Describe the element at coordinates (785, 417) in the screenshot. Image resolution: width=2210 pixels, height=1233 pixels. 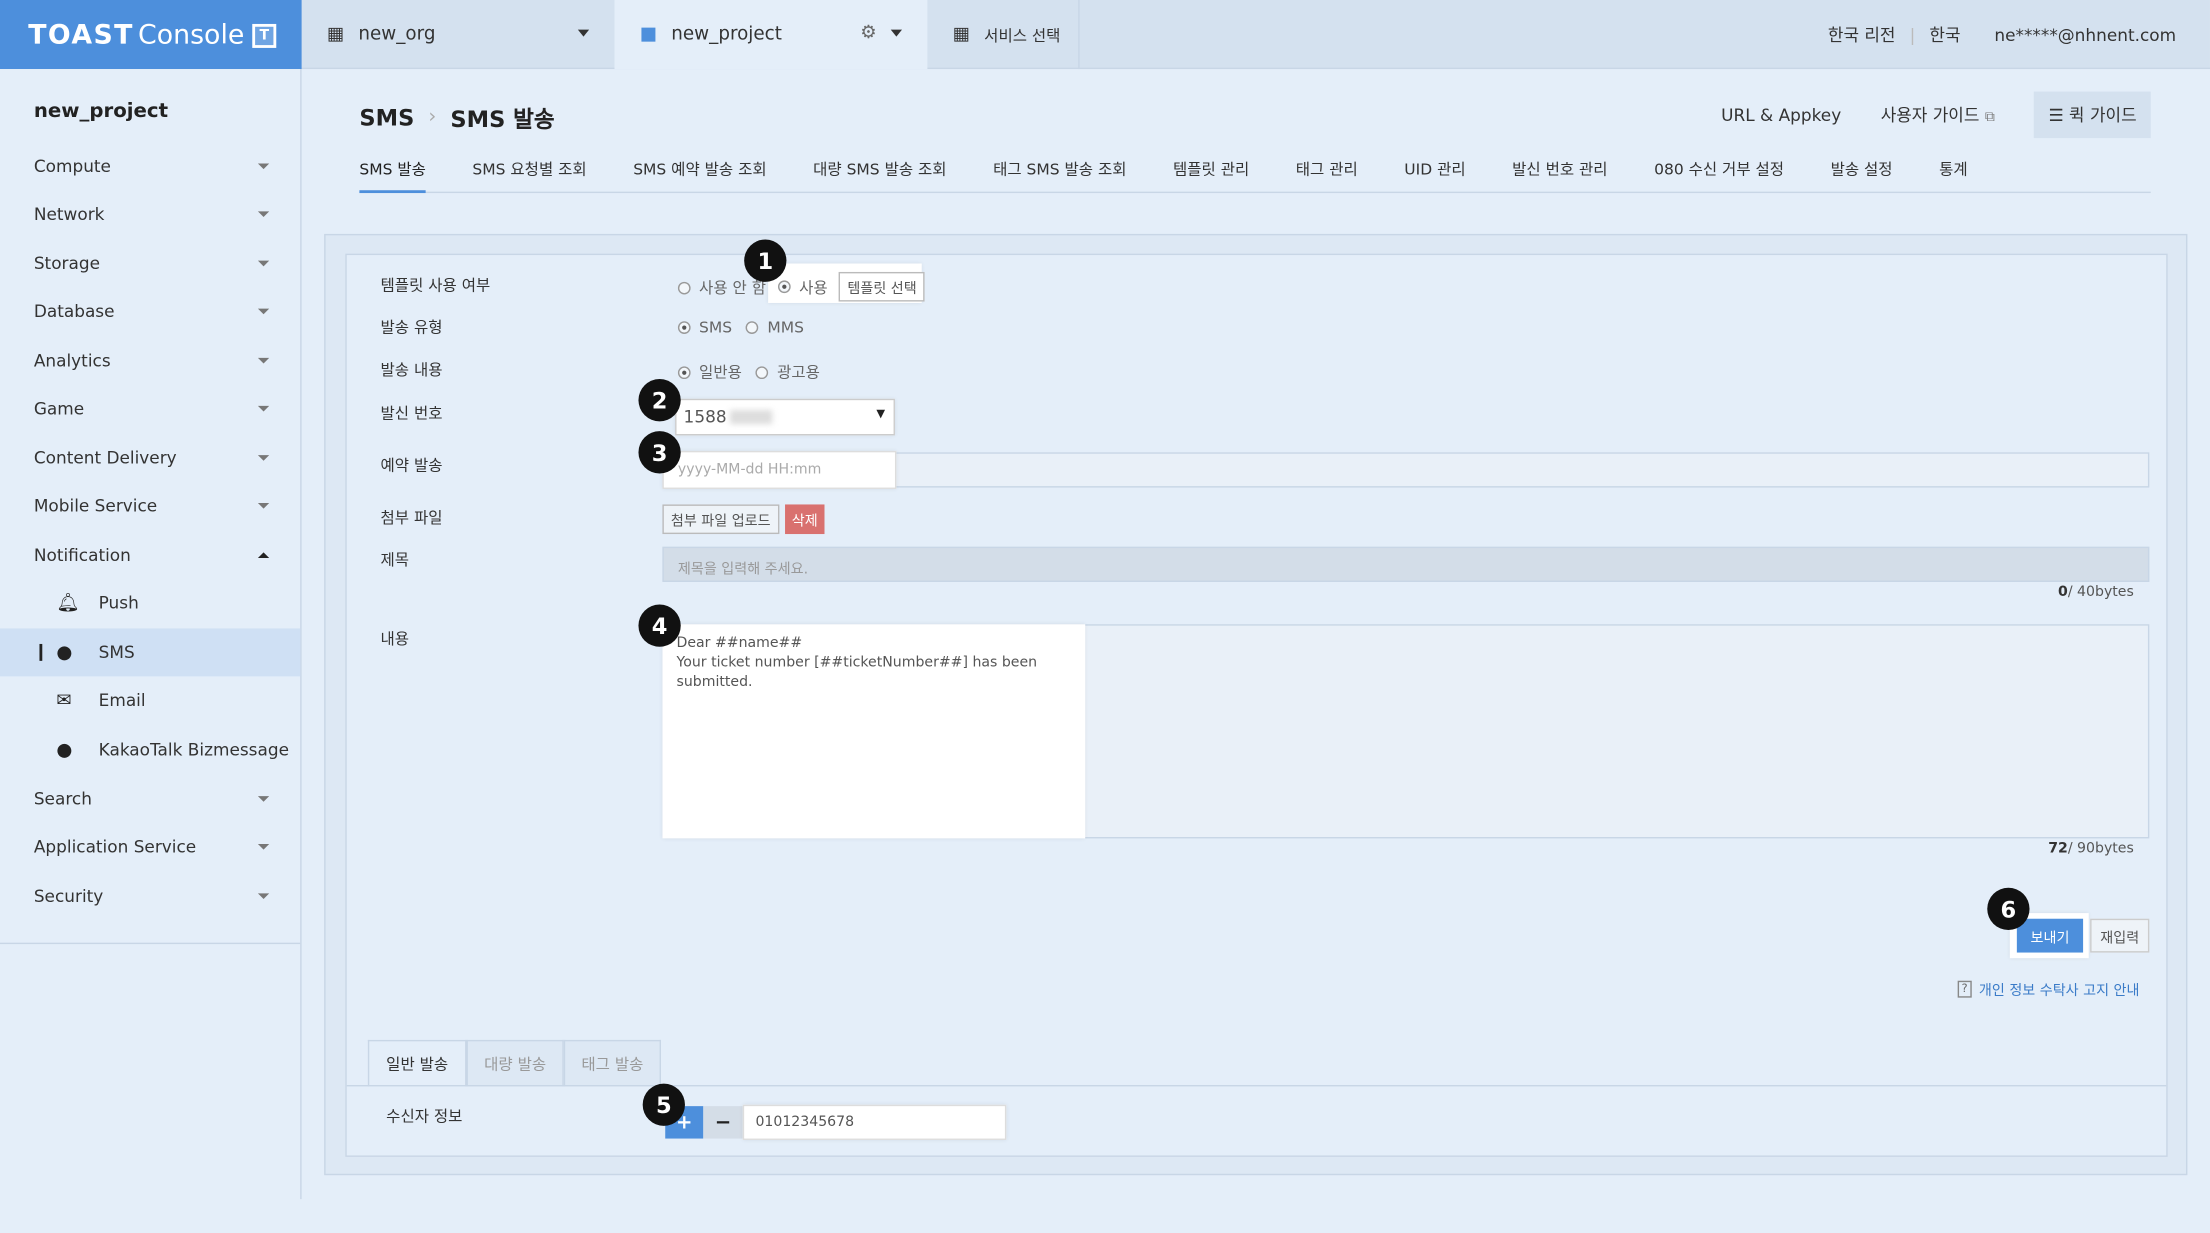
I see `sender-number-select: 1588 ▼` at that location.